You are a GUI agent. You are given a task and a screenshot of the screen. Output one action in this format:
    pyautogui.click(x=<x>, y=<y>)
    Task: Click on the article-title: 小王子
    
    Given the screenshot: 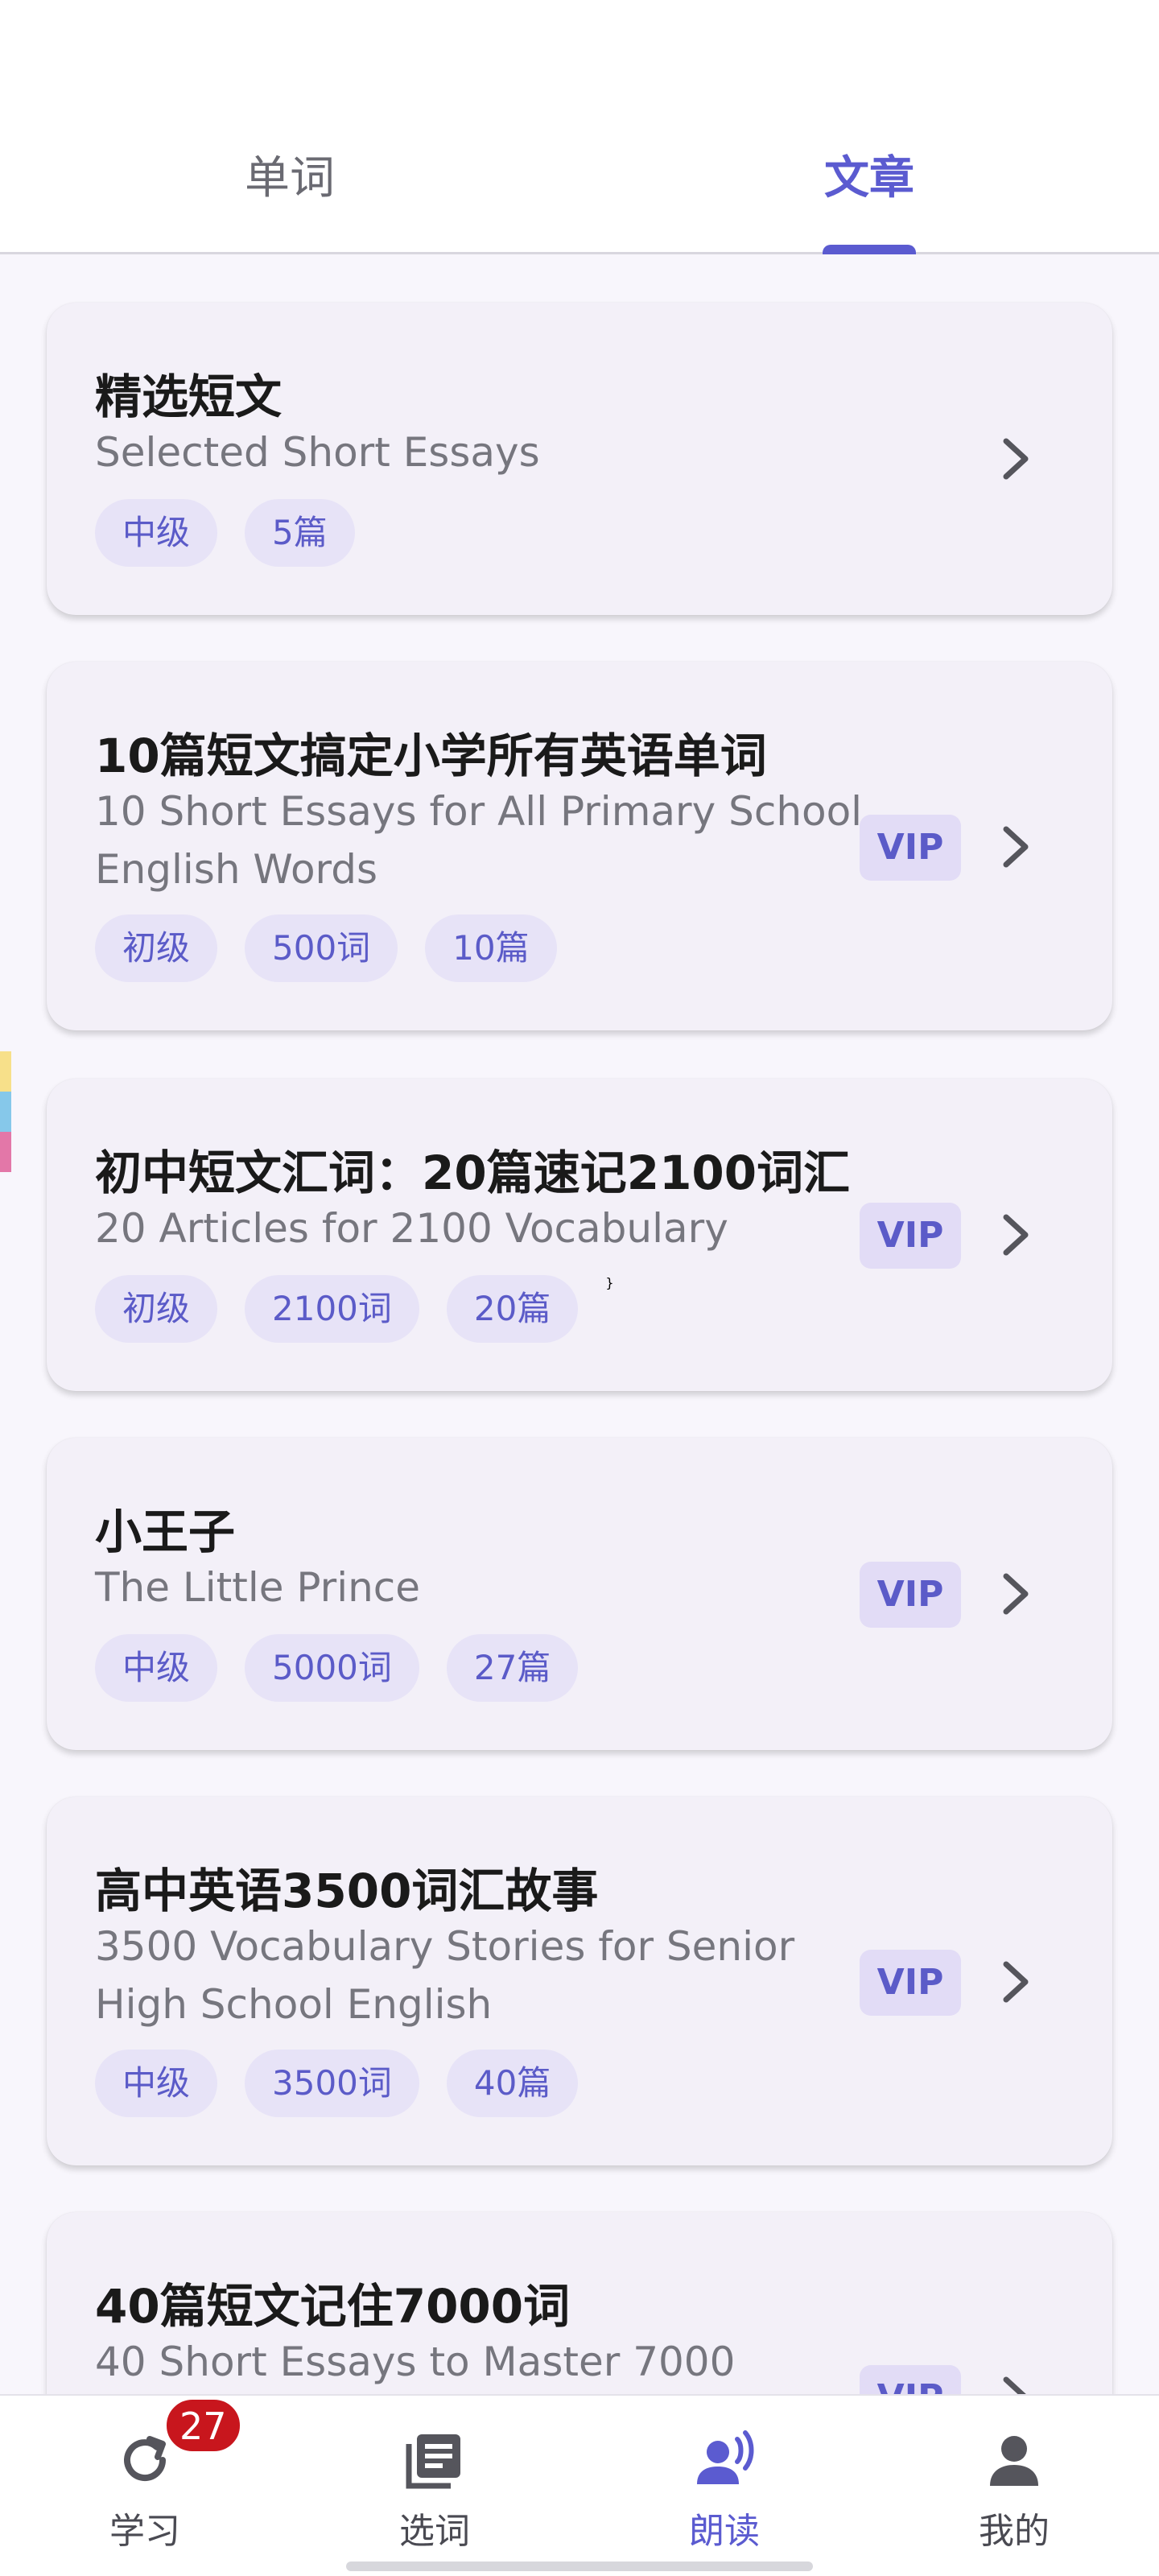 What is the action you would take?
    pyautogui.click(x=165, y=1532)
    